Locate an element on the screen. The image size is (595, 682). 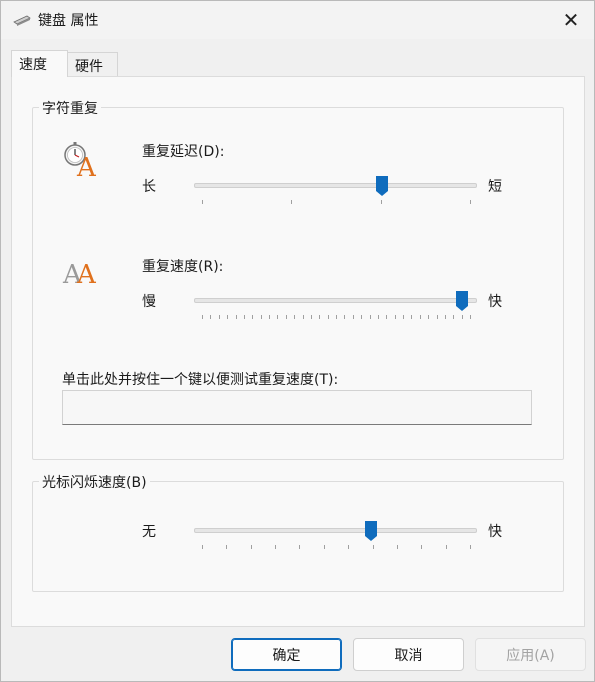
repeat-test-label: 单击此处并按住一个键以便测试重复速度(T): is located at coordinates (200, 380).